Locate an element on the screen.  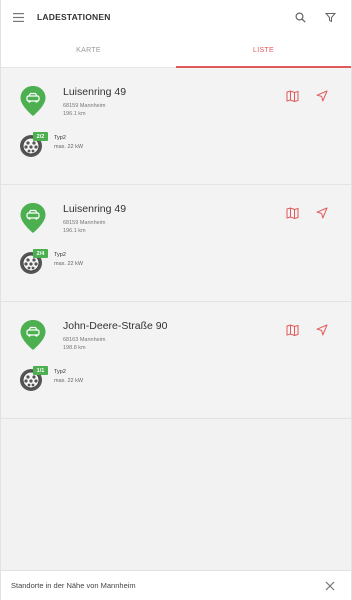
station-address: 68163 Mannheim is located at coordinates (84, 340).